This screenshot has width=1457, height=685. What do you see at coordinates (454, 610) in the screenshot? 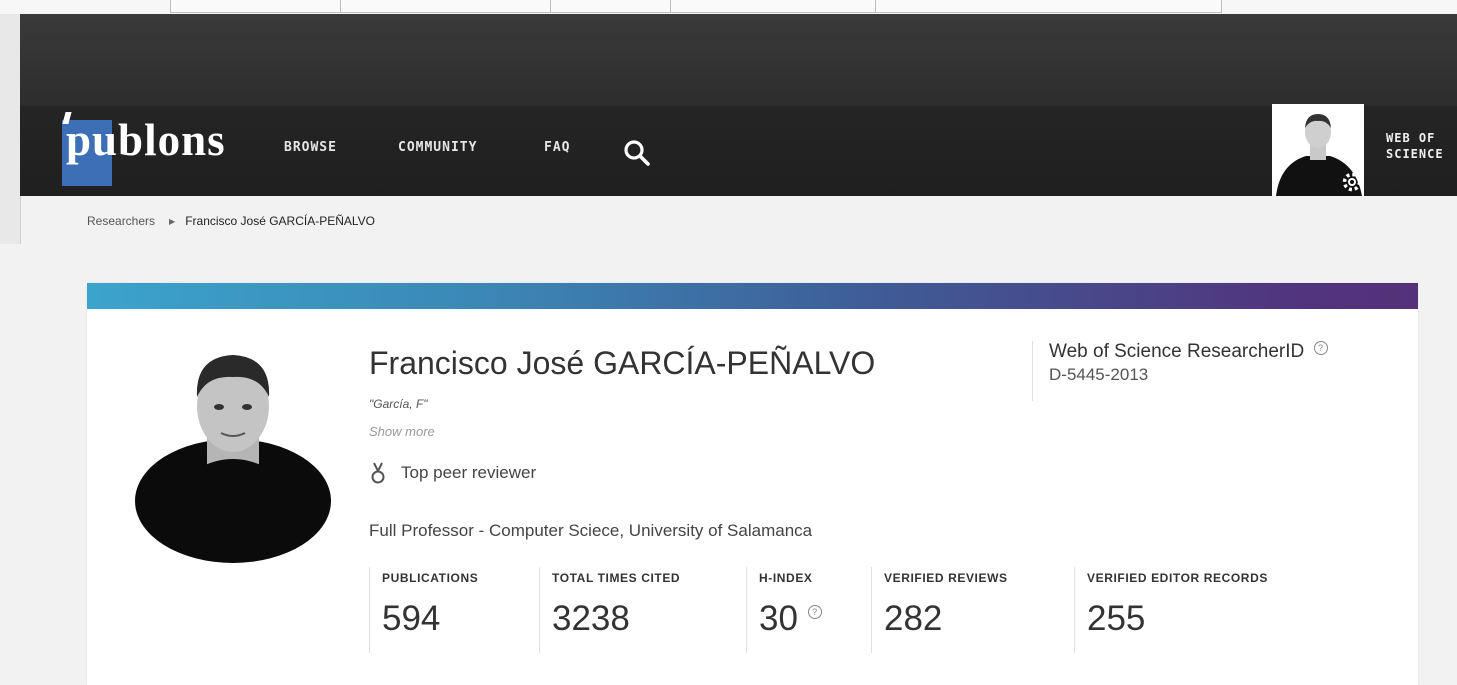
I see `stat-publications: PUBLICATIONS 594` at bounding box center [454, 610].